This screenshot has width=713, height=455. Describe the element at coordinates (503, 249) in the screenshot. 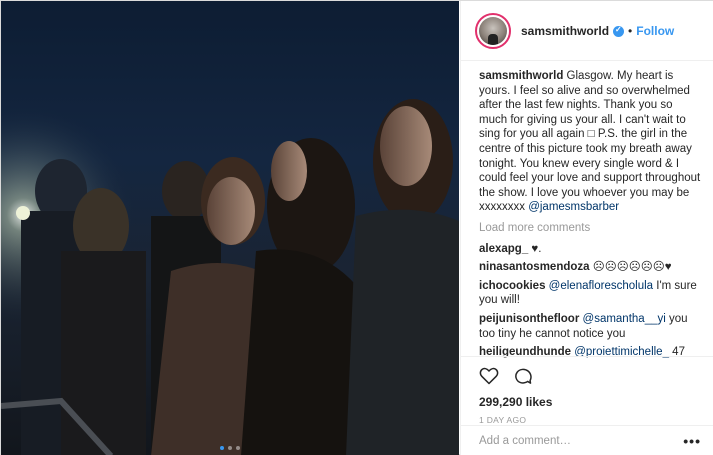

I see `comment-username: alexapg_` at that location.